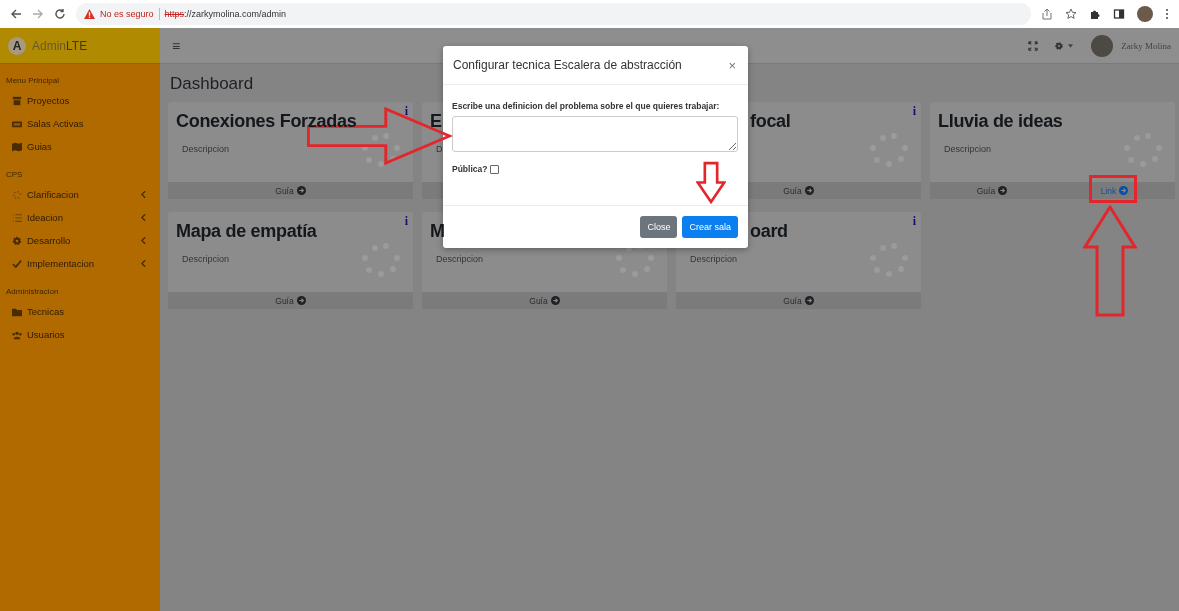  What do you see at coordinates (60, 14) in the screenshot?
I see `reload-icon` at bounding box center [60, 14].